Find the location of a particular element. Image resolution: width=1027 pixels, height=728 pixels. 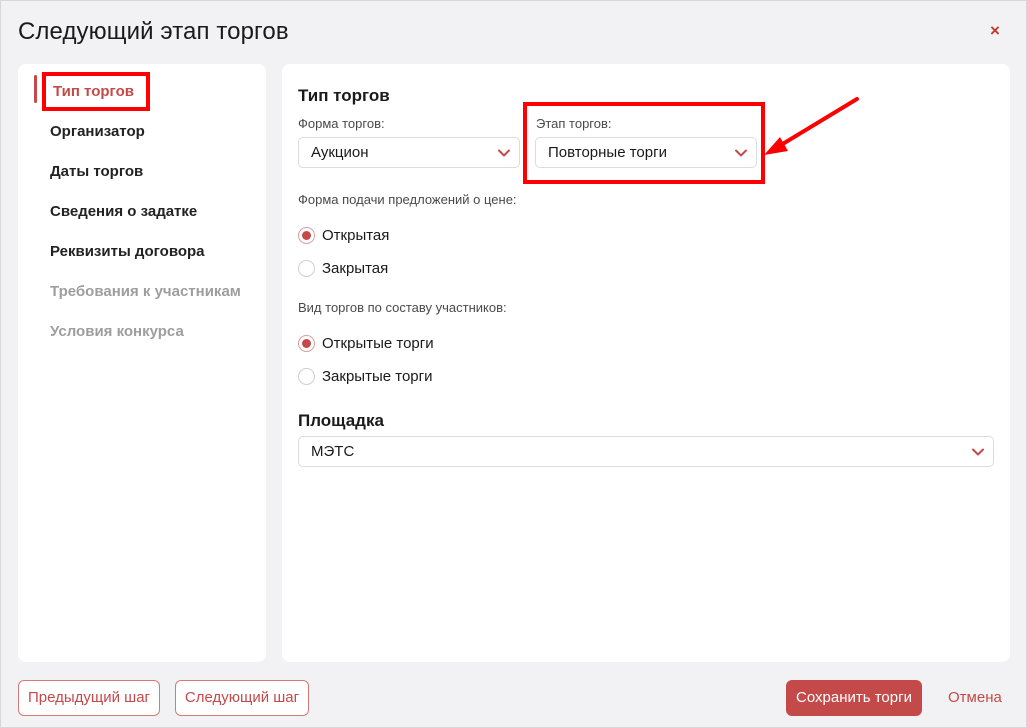

section-title-platform: Площадка is located at coordinates (341, 420).